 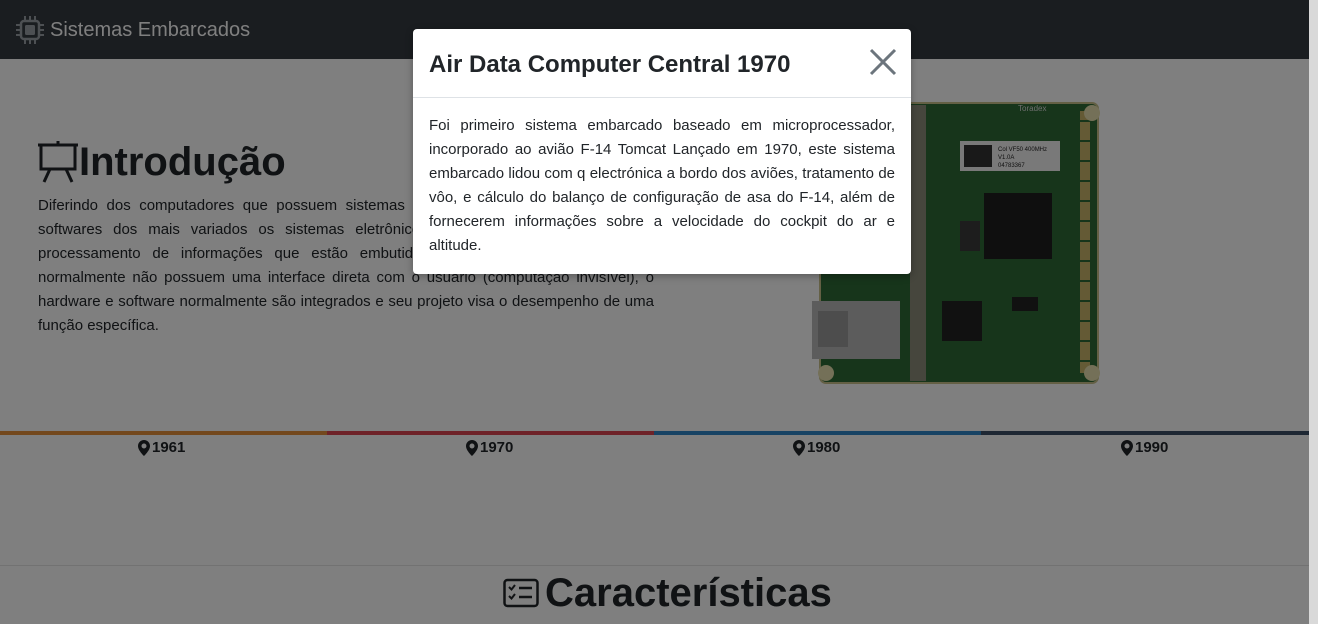 I want to click on close-icon, so click(x=883, y=62).